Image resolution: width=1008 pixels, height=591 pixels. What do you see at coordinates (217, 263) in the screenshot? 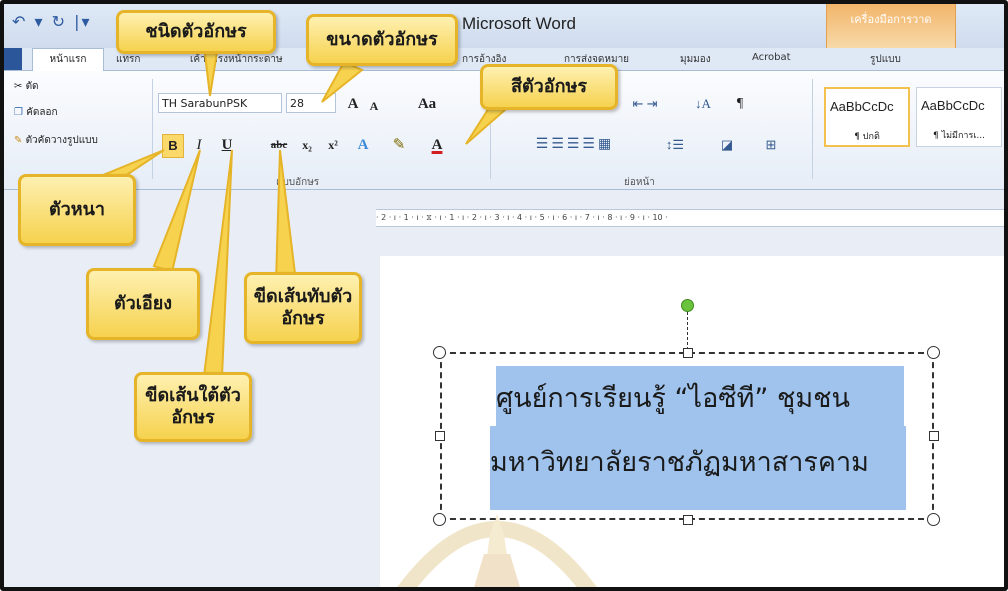
I see `pointer-underline` at bounding box center [217, 263].